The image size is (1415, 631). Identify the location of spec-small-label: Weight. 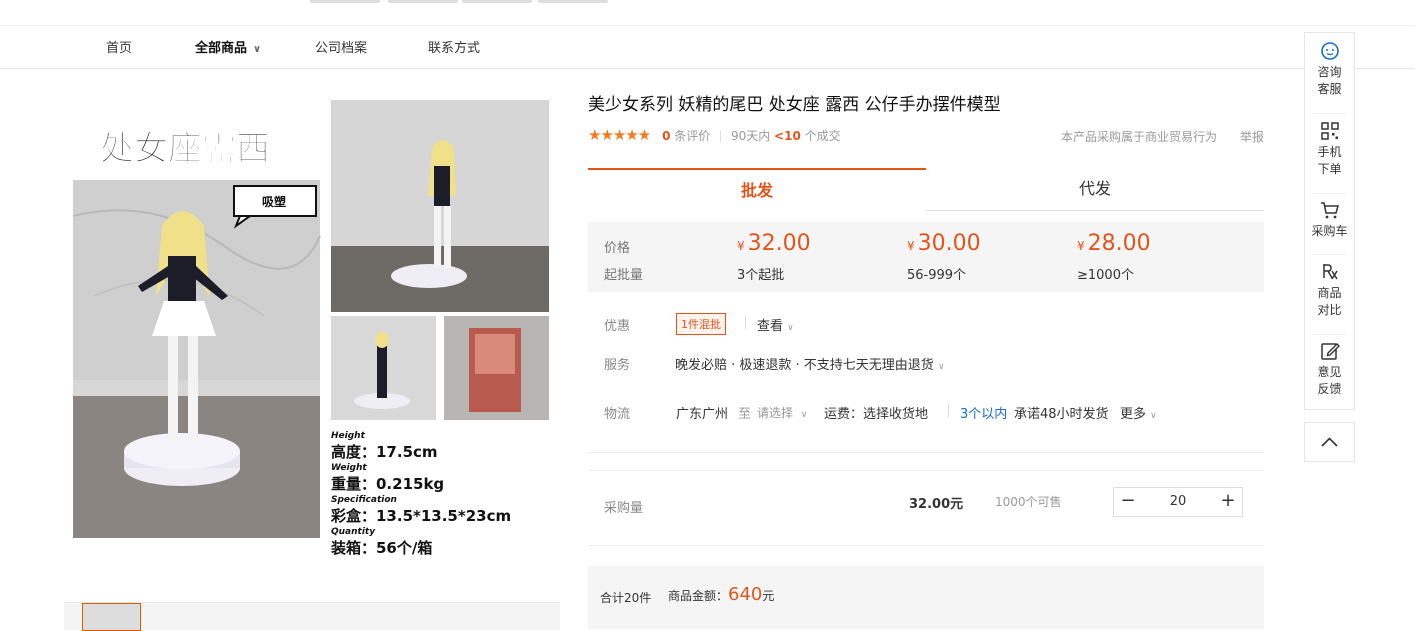
(349, 468).